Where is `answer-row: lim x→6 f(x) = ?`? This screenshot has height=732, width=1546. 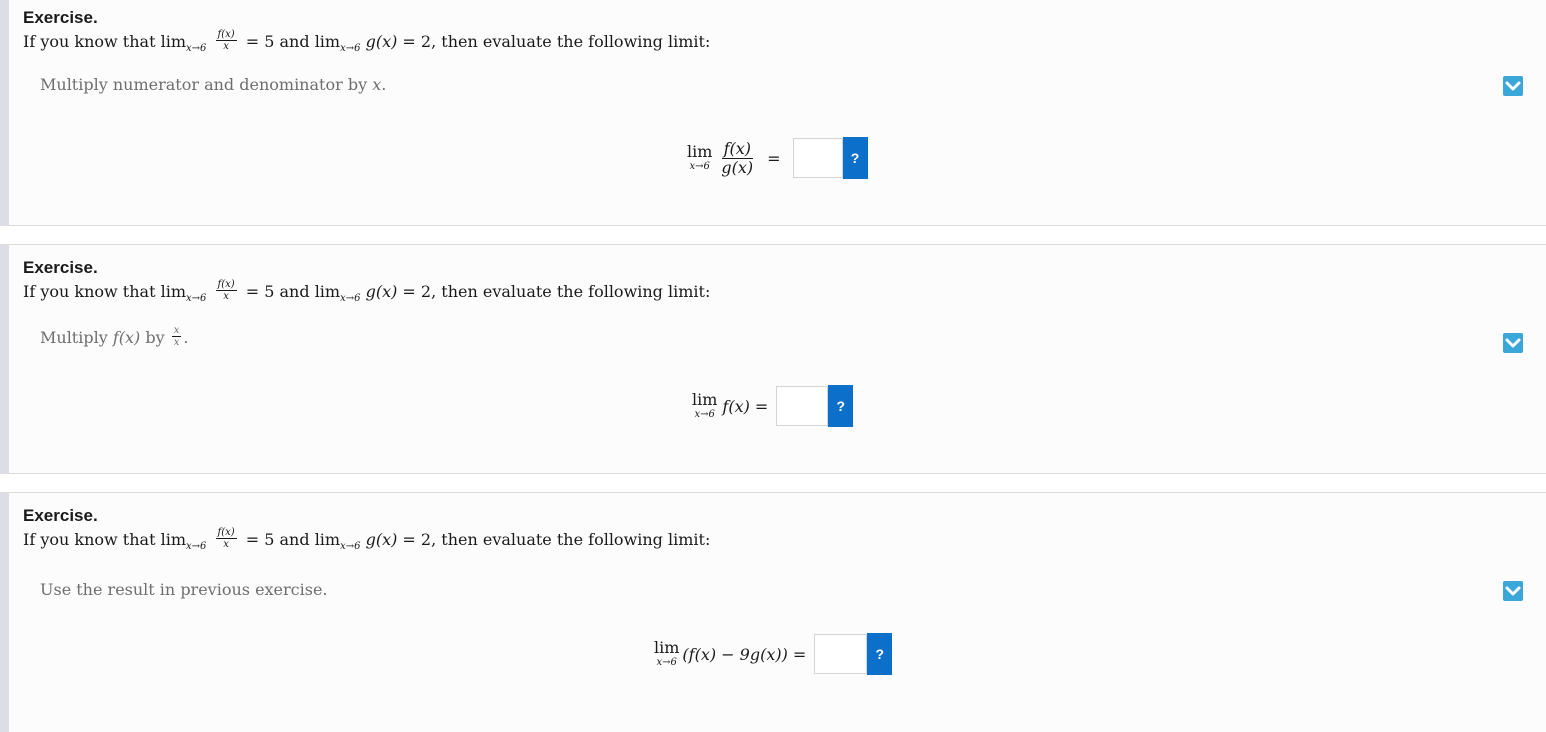 answer-row: lim x→6 f(x) = ? is located at coordinates (773, 406).